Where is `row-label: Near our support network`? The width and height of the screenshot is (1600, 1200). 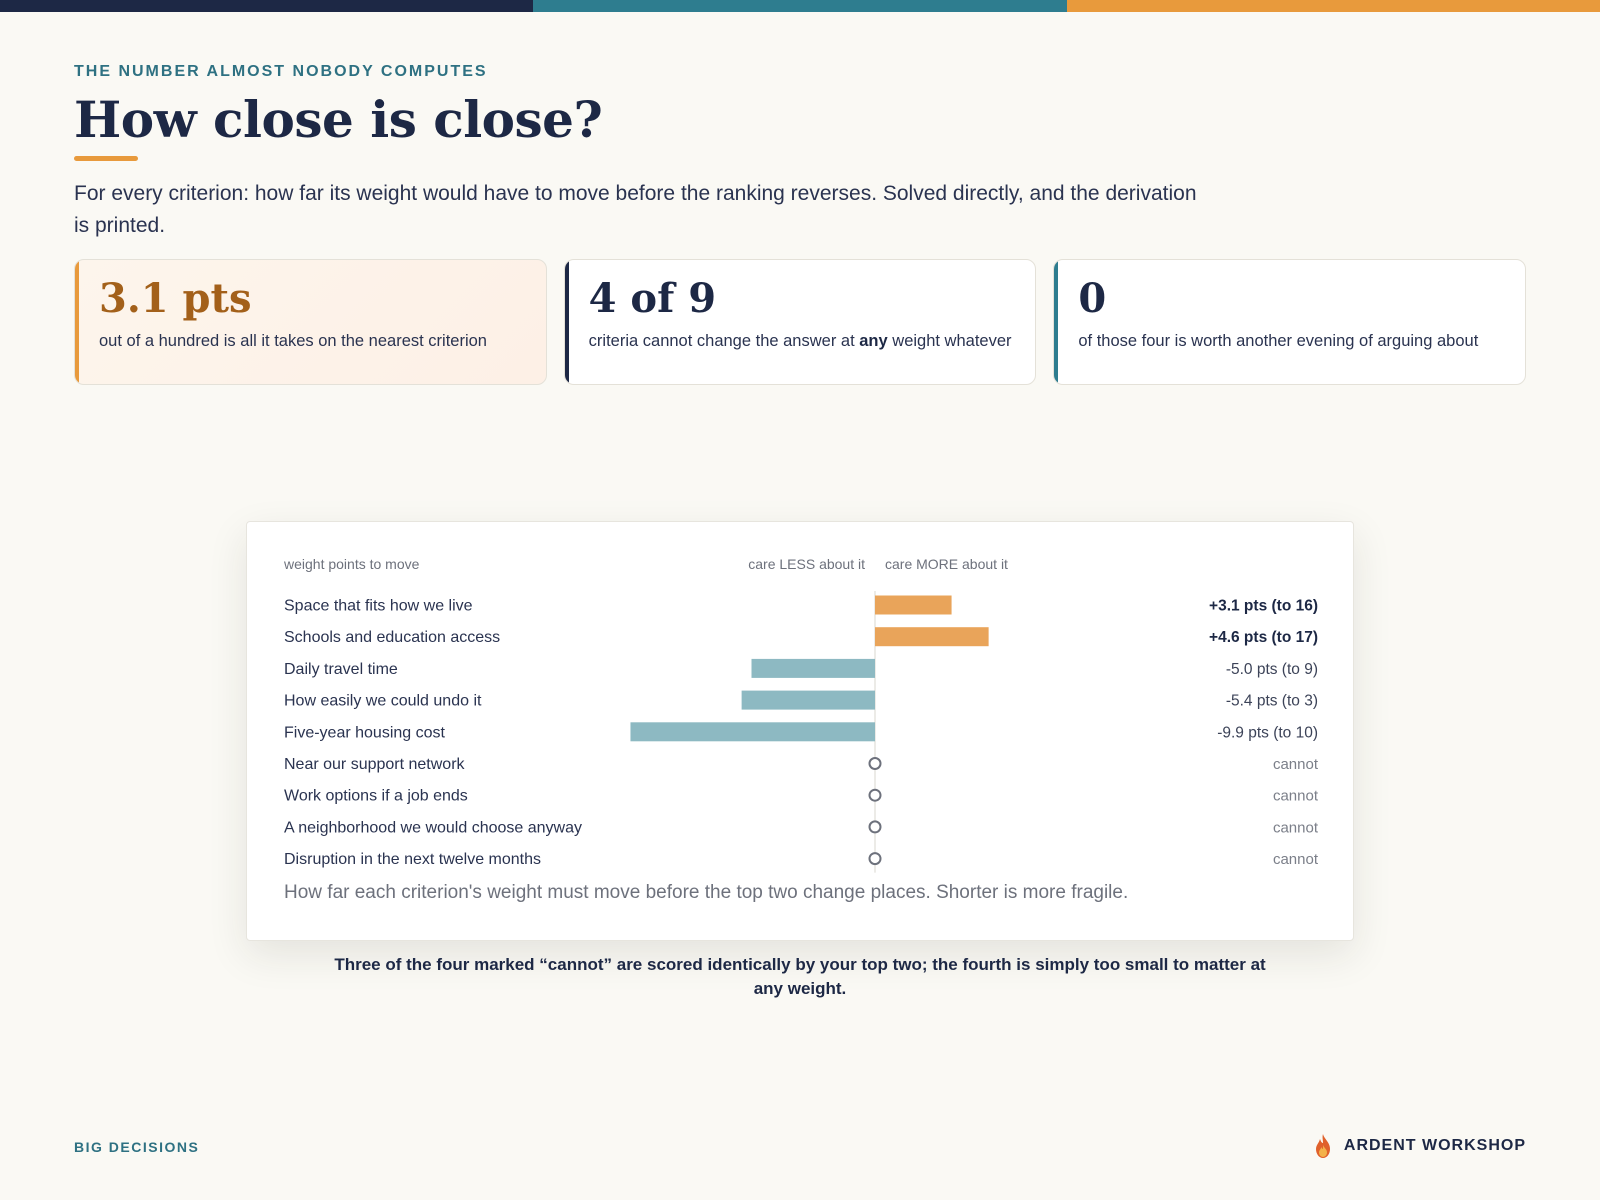
row-label: Near our support network is located at coordinates (375, 764).